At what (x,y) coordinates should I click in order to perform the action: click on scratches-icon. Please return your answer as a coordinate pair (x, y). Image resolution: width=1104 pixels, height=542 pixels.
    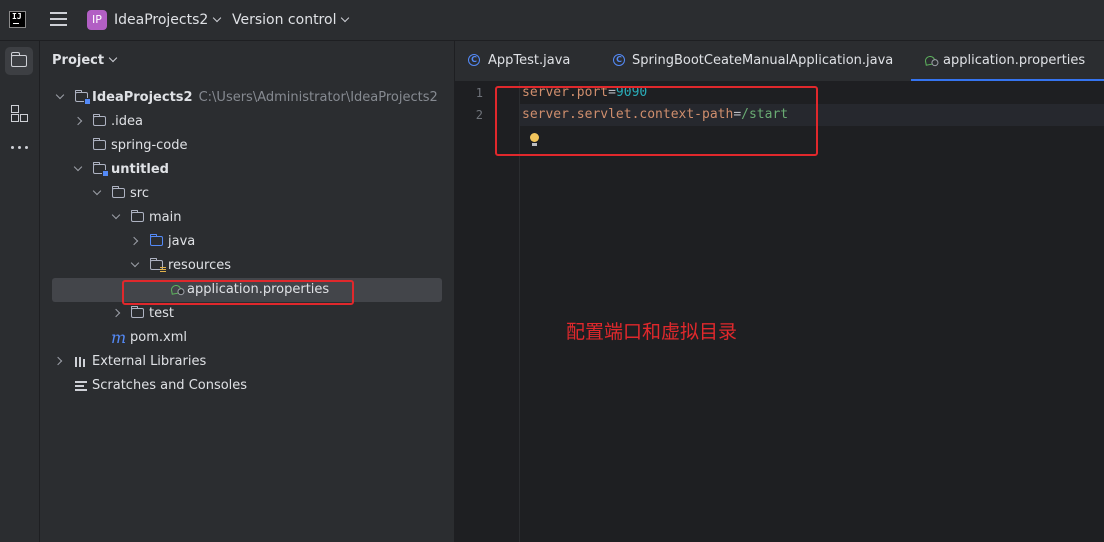
    Looking at the image, I should click on (81, 386).